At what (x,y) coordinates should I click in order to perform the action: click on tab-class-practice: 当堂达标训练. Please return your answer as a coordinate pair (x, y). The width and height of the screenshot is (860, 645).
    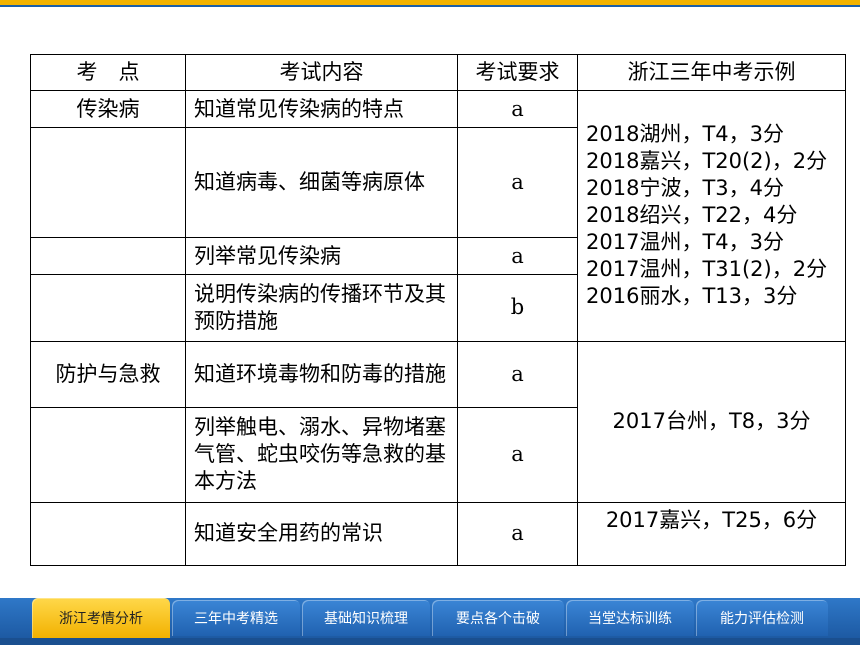
    Looking at the image, I should click on (630, 618).